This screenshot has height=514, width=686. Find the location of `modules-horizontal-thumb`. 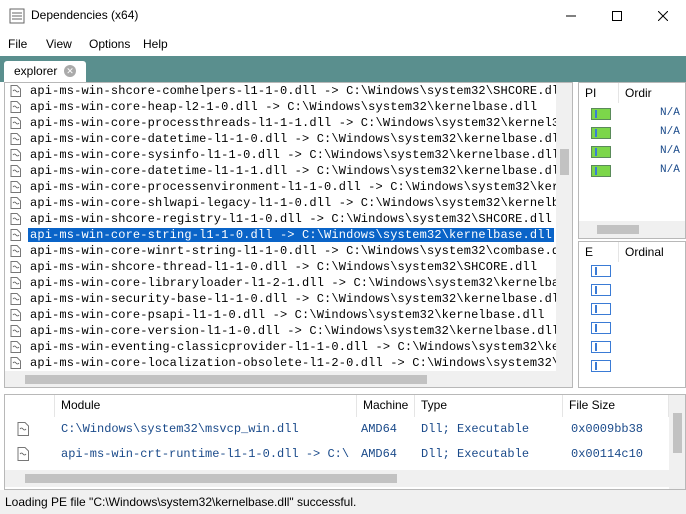

modules-horizontal-thumb is located at coordinates (211, 478).